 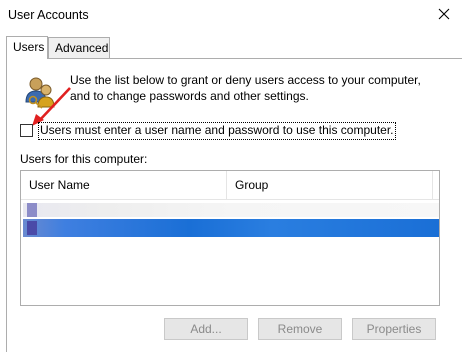 I want to click on tab-users: Users, so click(x=27, y=47).